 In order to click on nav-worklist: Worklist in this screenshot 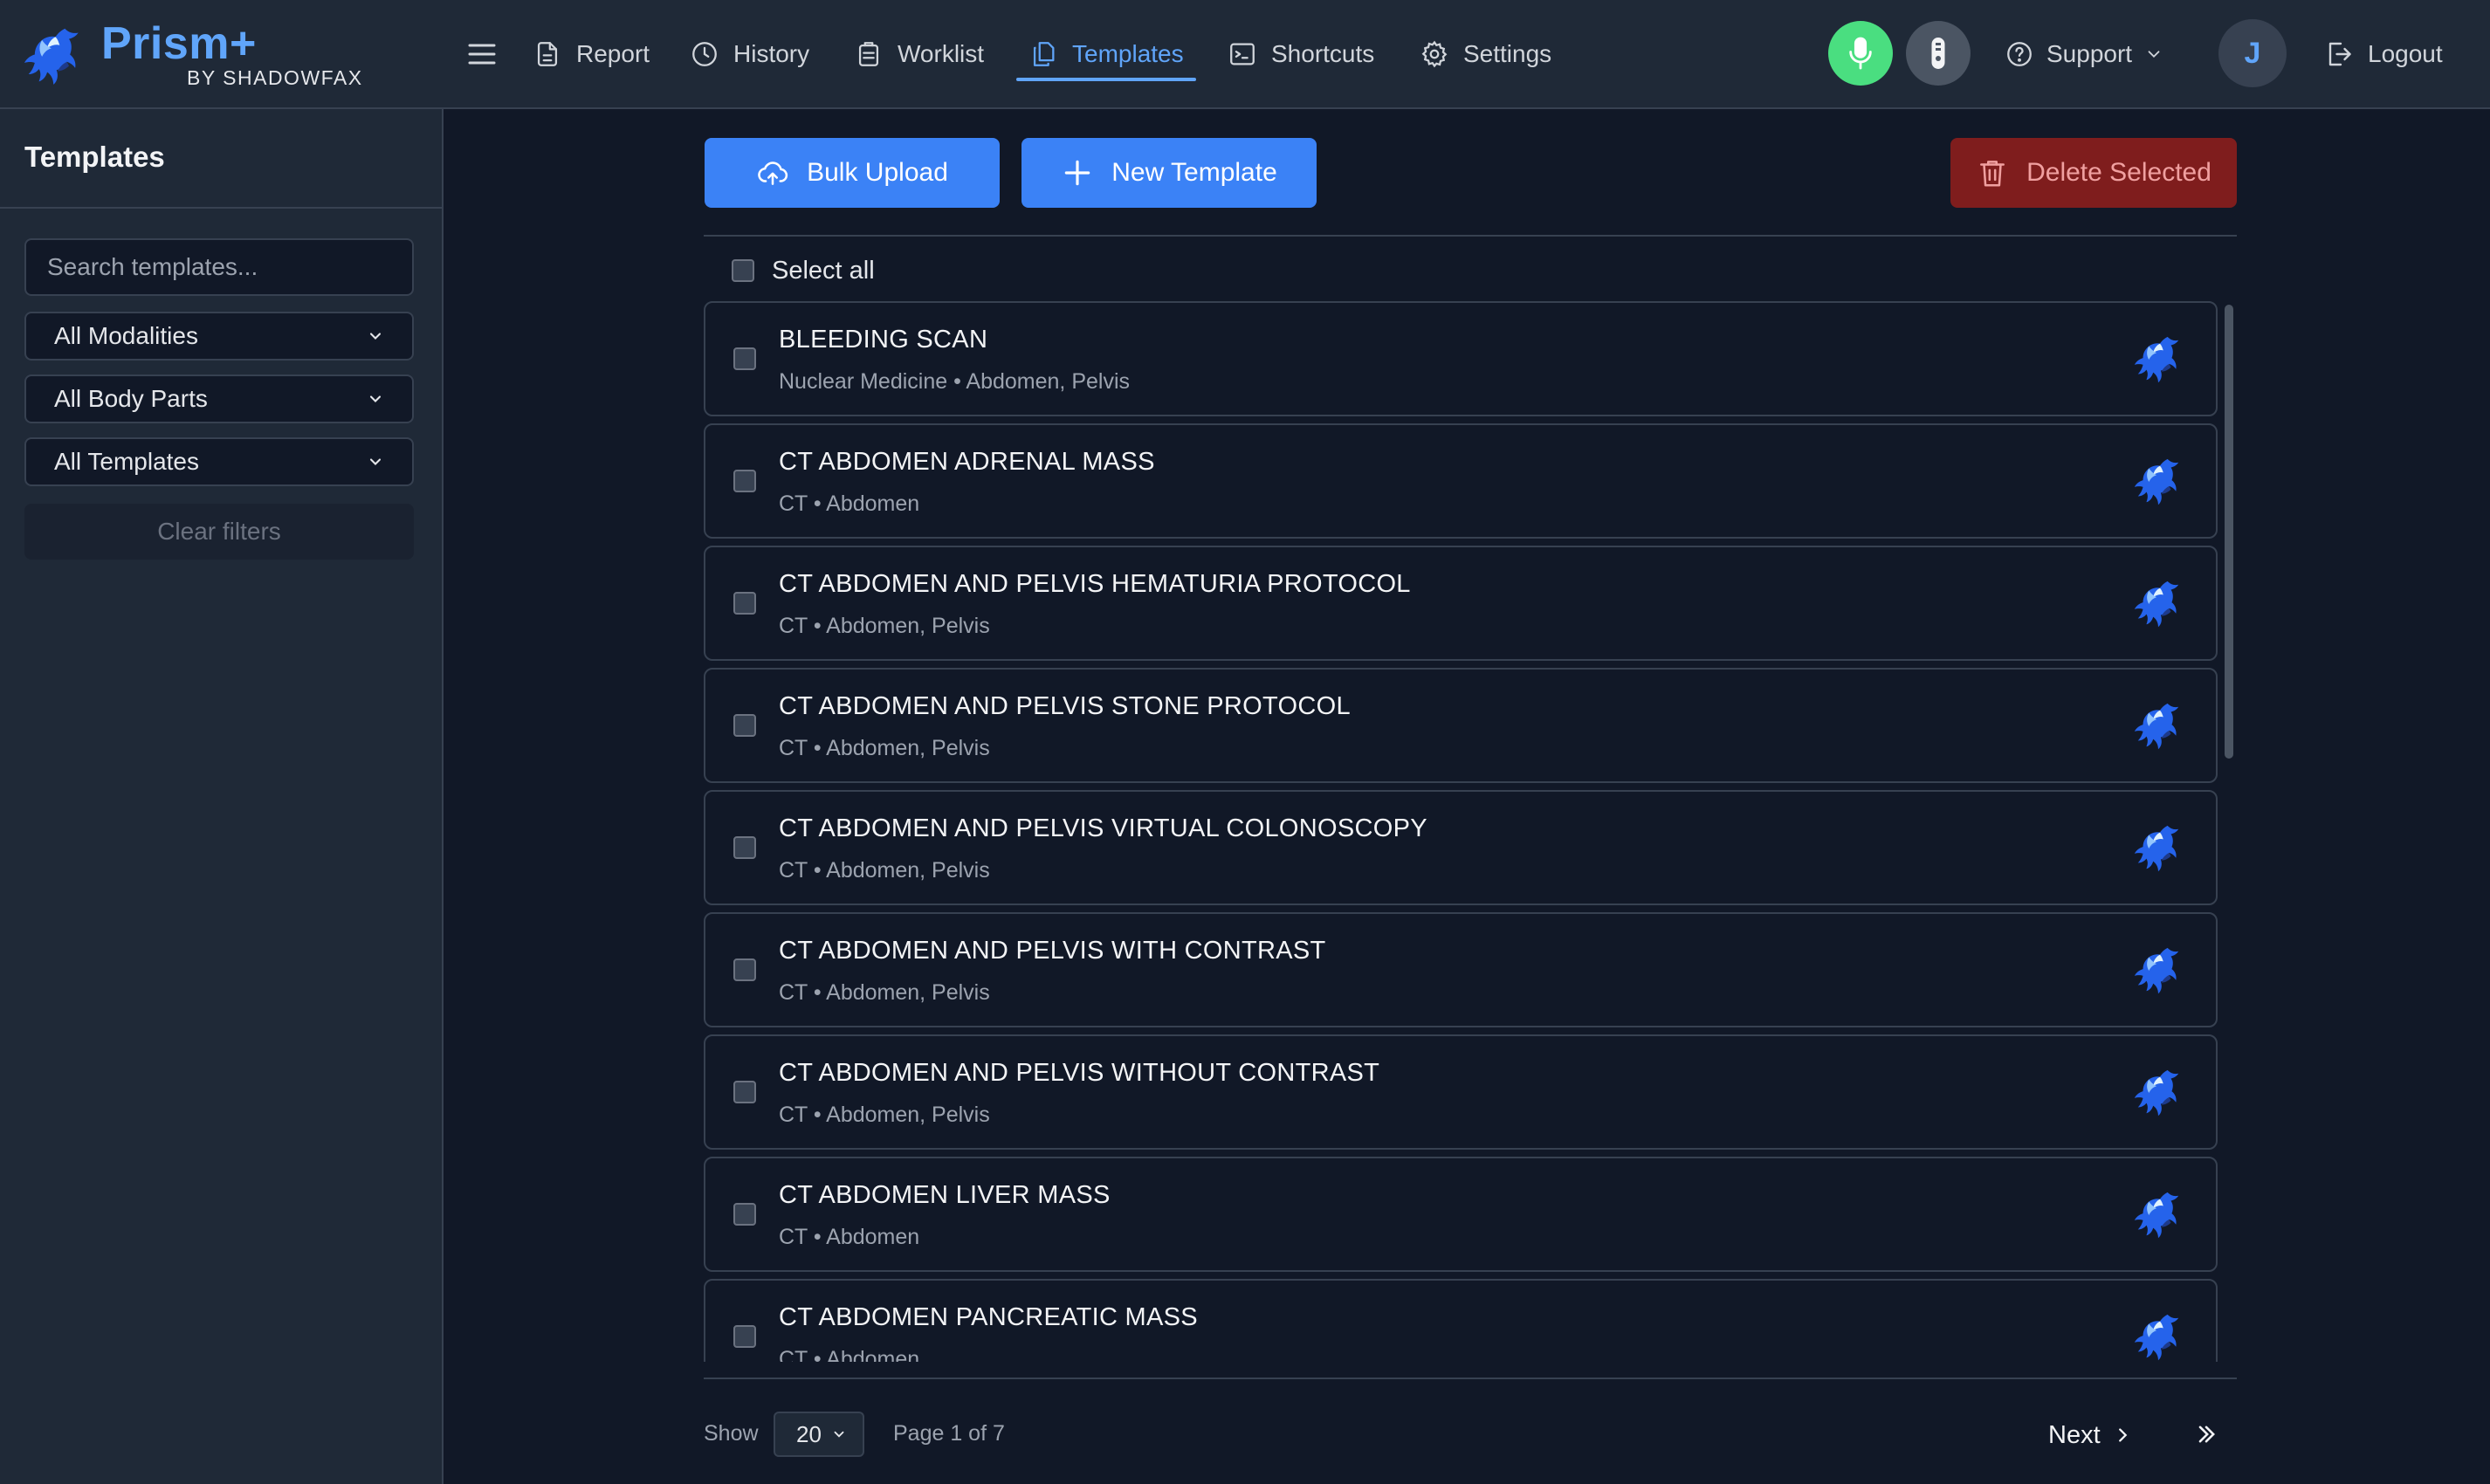, I will do `click(919, 54)`.